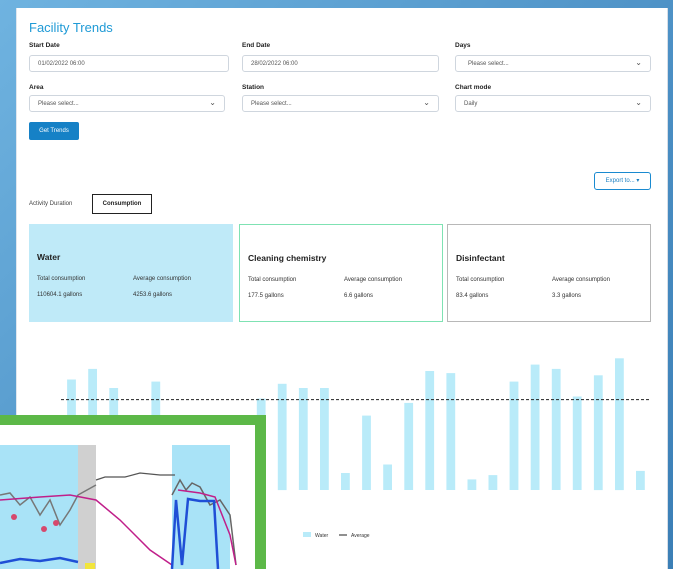 Image resolution: width=673 pixels, height=569 pixels. I want to click on inset-yellow-marker, so click(90, 566).